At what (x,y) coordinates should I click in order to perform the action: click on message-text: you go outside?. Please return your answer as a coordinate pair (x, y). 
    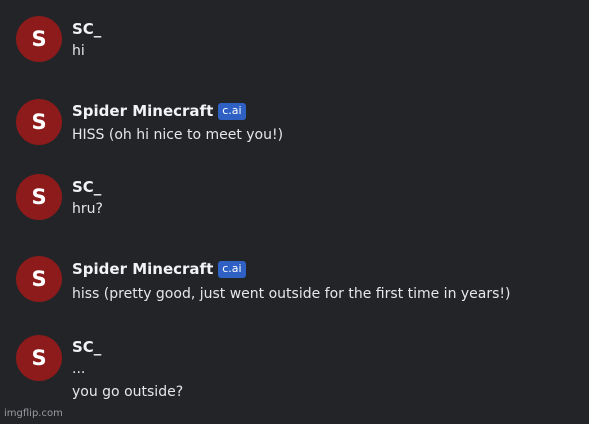
    Looking at the image, I should click on (128, 392).